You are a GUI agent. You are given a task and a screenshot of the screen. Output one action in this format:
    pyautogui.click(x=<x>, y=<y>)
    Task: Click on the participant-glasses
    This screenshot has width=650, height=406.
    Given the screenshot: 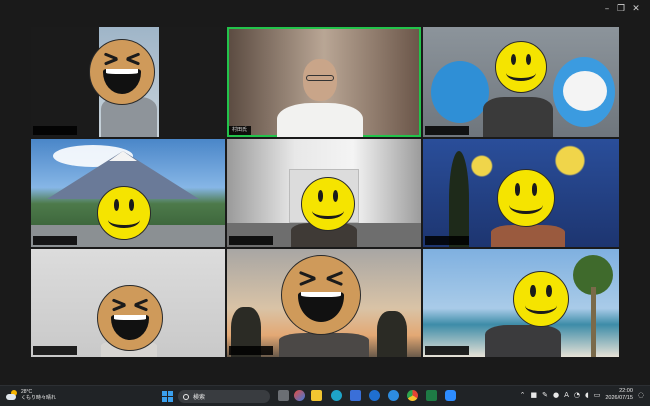 What is the action you would take?
    pyautogui.click(x=320, y=78)
    